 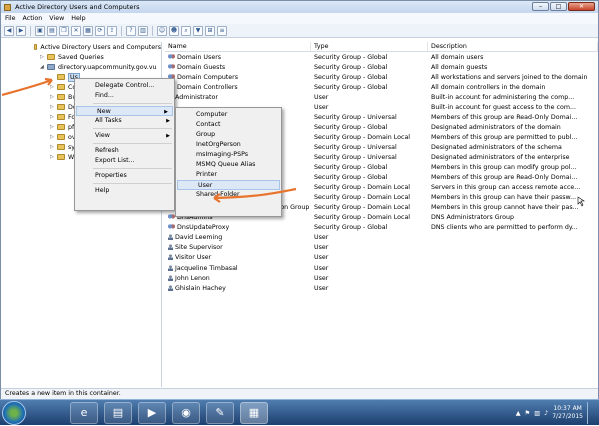 What do you see at coordinates (9, 30) in the screenshot?
I see `back-icon: ◀` at bounding box center [9, 30].